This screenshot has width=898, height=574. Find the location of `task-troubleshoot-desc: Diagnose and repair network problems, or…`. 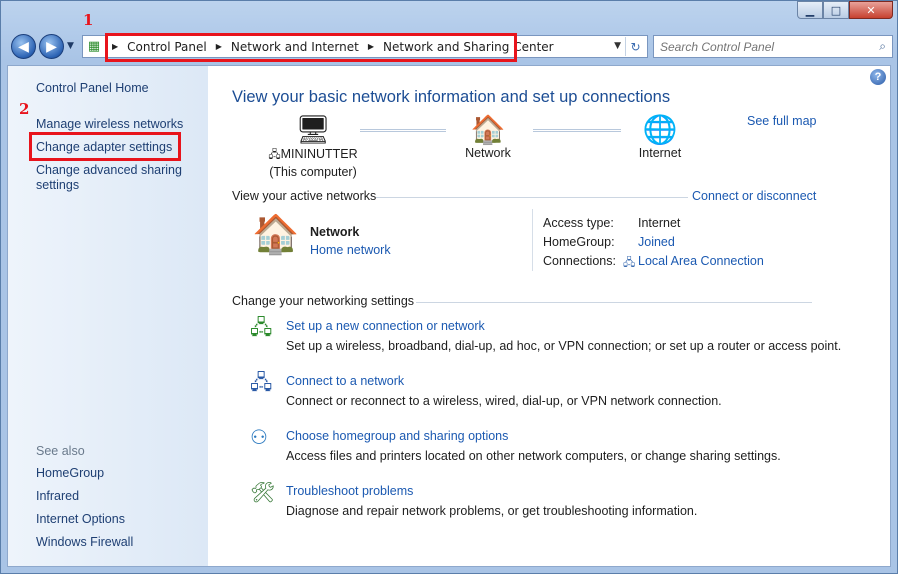

task-troubleshoot-desc: Diagnose and repair network problems, or… is located at coordinates (492, 511).